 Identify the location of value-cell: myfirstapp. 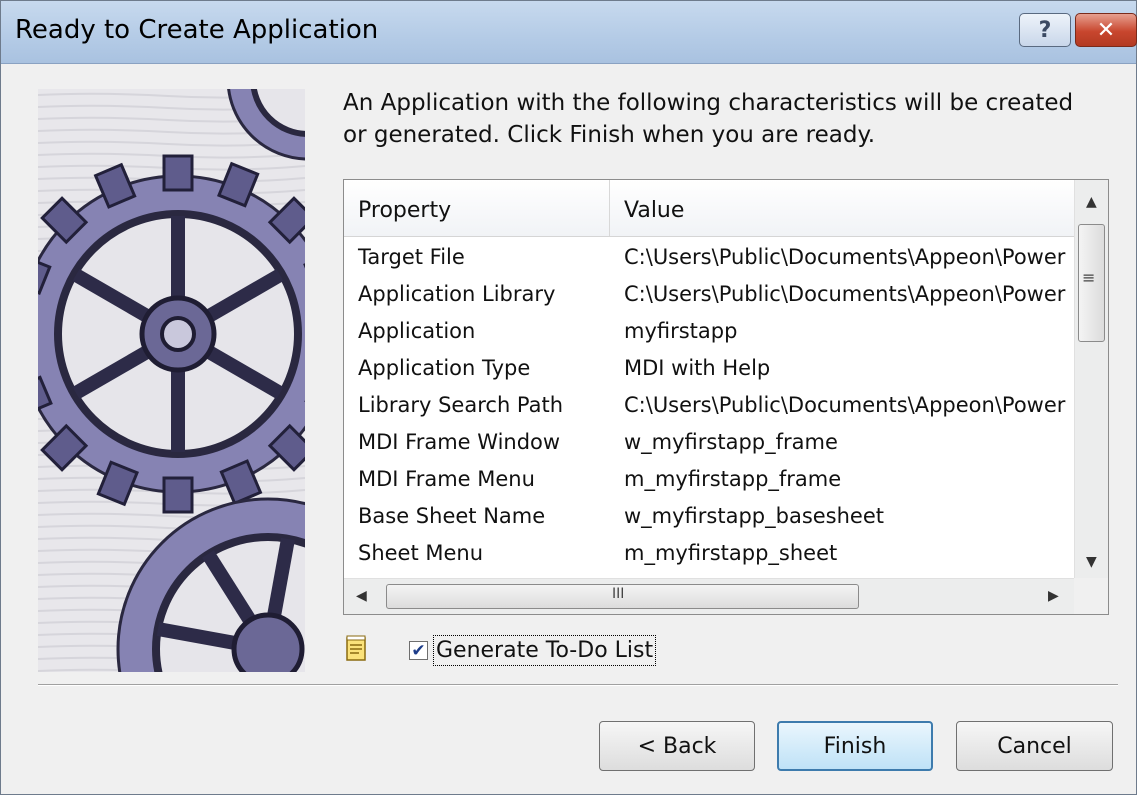
(681, 331).